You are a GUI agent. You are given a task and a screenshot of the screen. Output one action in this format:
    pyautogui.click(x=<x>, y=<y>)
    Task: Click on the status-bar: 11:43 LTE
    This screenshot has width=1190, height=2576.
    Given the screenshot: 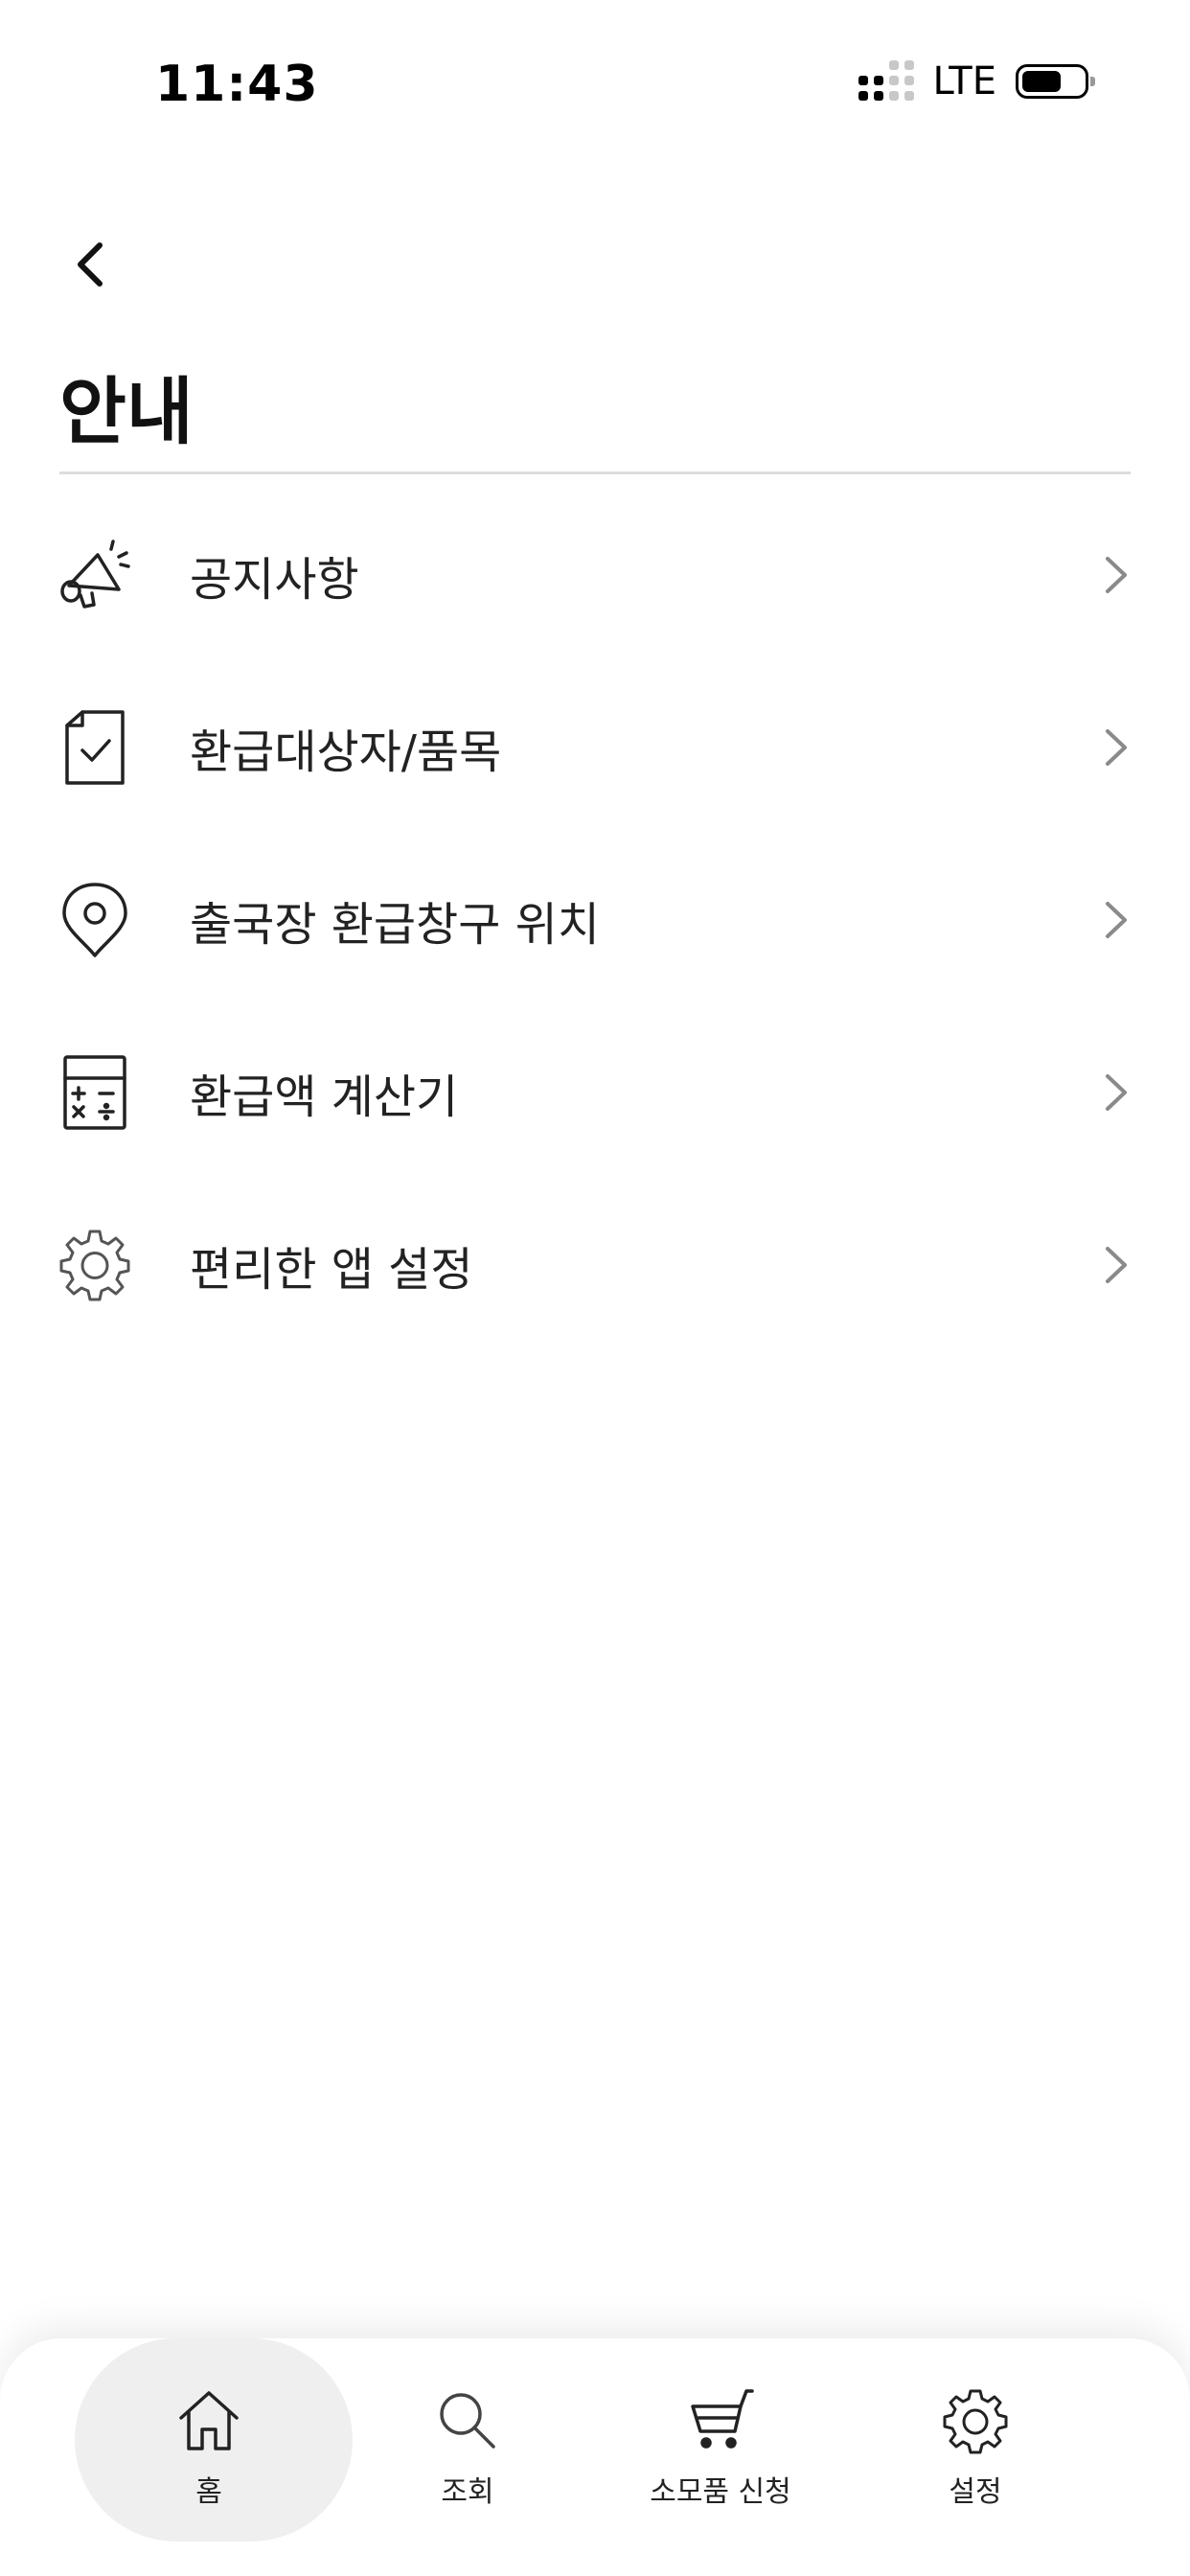 What is the action you would take?
    pyautogui.click(x=595, y=72)
    